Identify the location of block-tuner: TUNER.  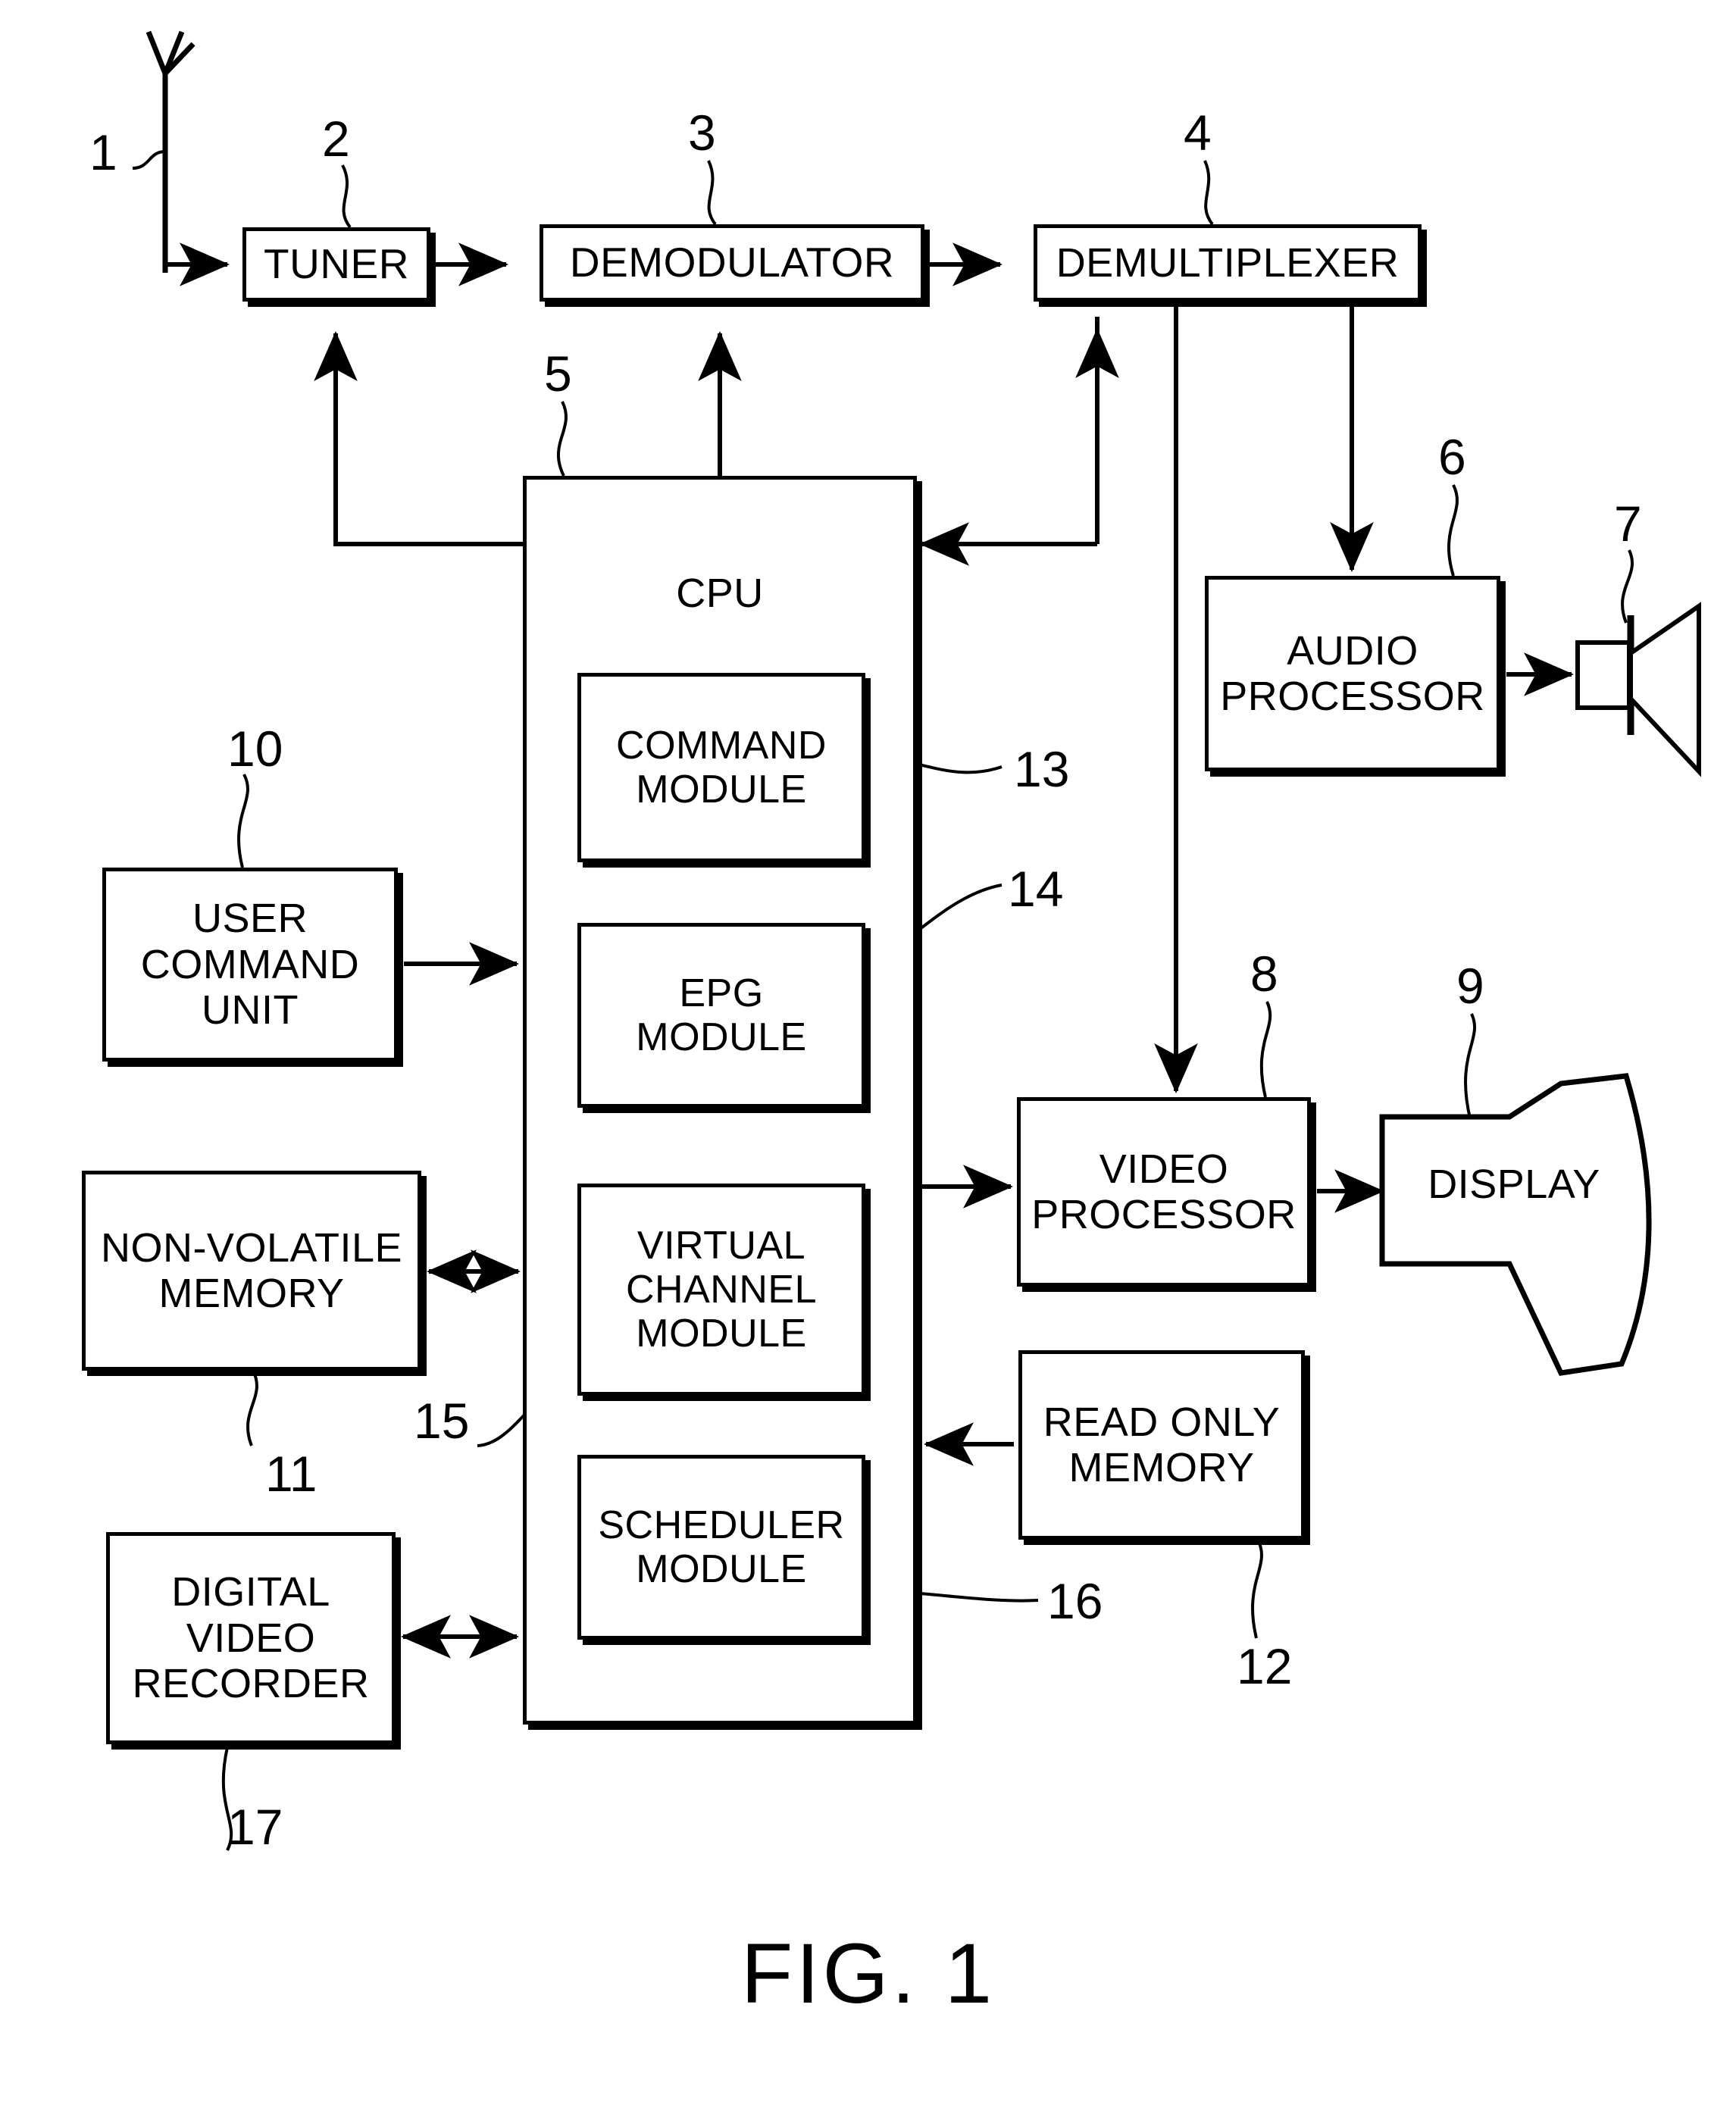
(336, 264).